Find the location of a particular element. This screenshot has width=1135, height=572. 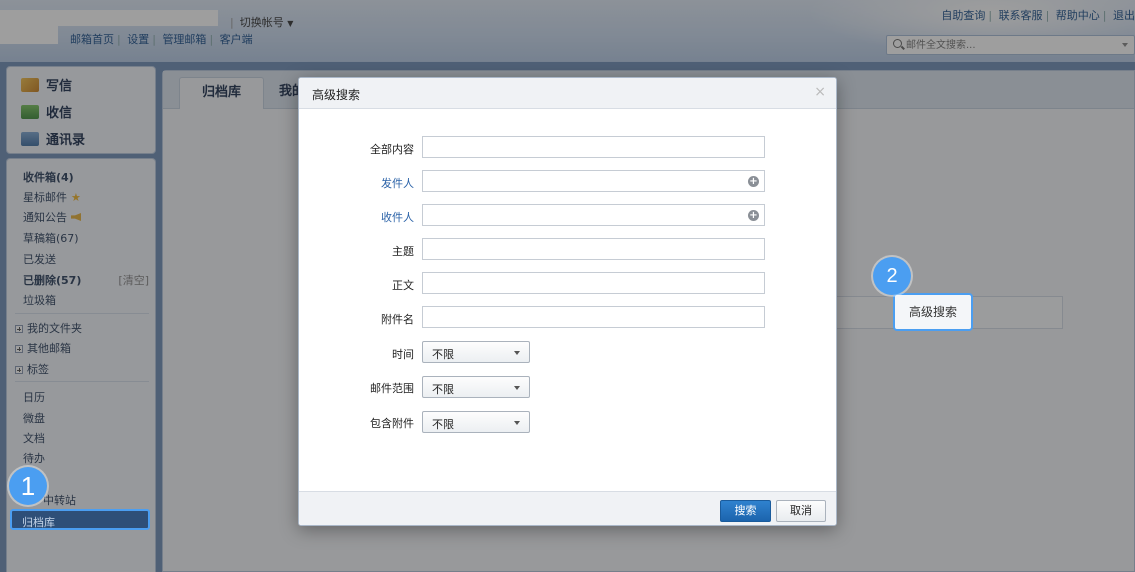

label-all-content: 全部内容 is located at coordinates (392, 149).